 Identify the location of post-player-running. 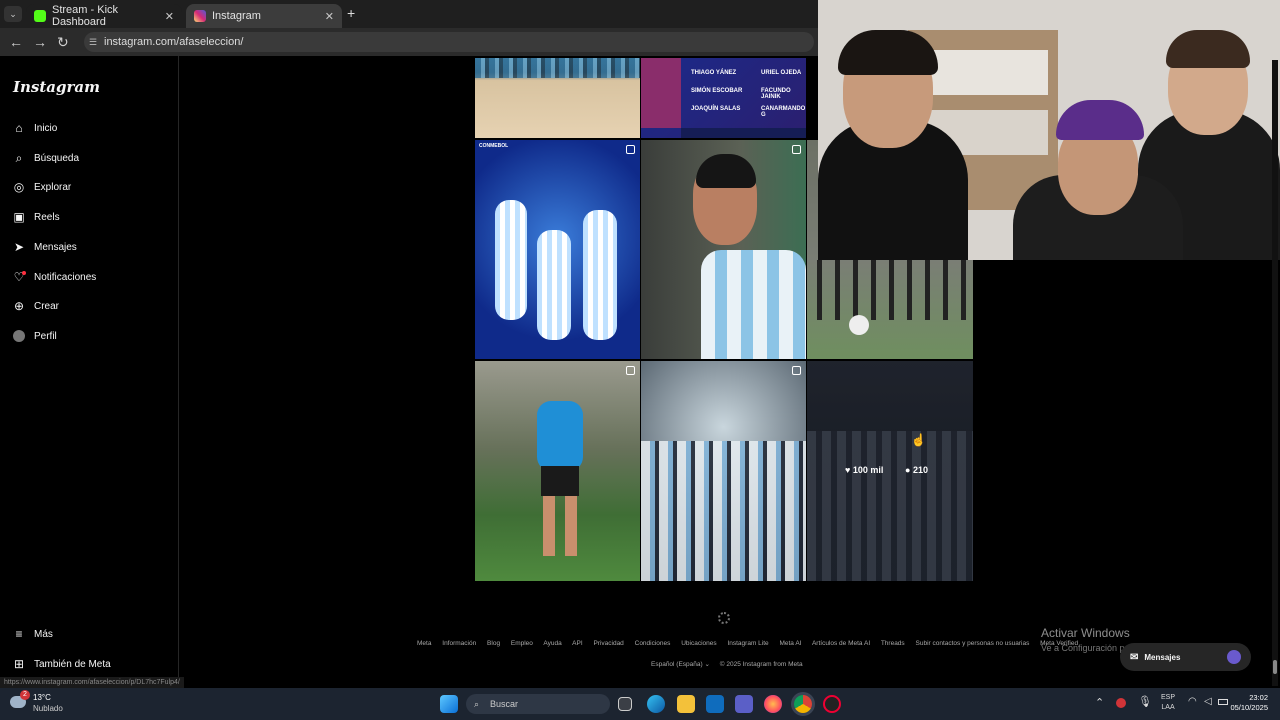
(557, 471).